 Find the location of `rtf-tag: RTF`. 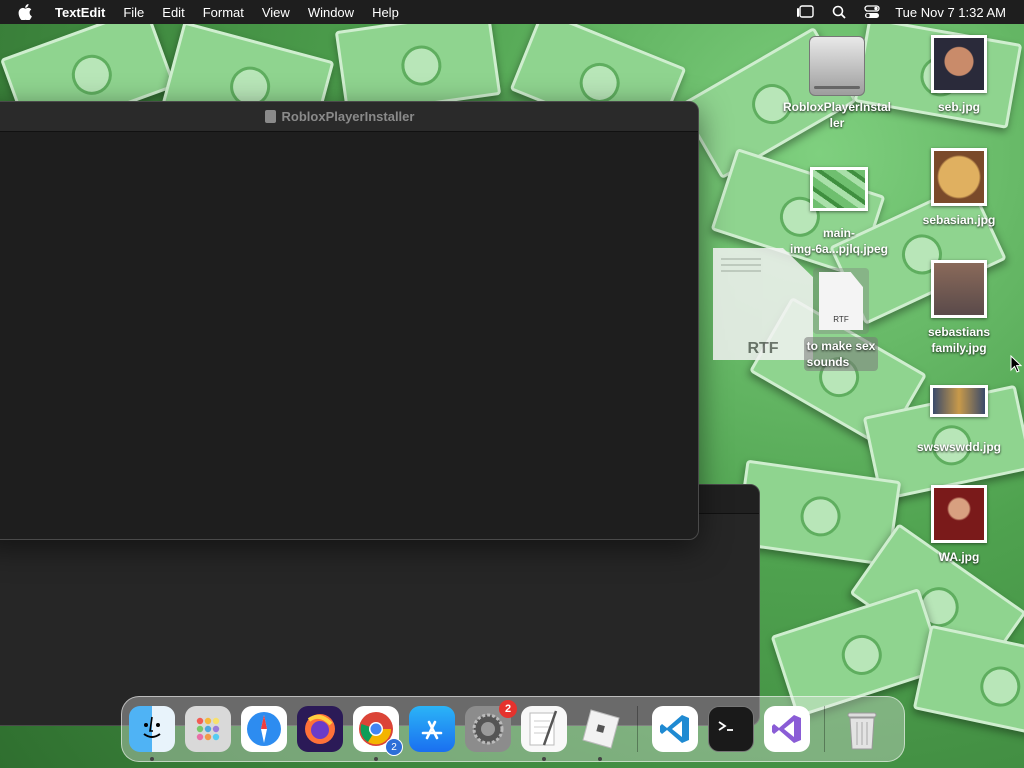

rtf-tag: RTF is located at coordinates (841, 319).